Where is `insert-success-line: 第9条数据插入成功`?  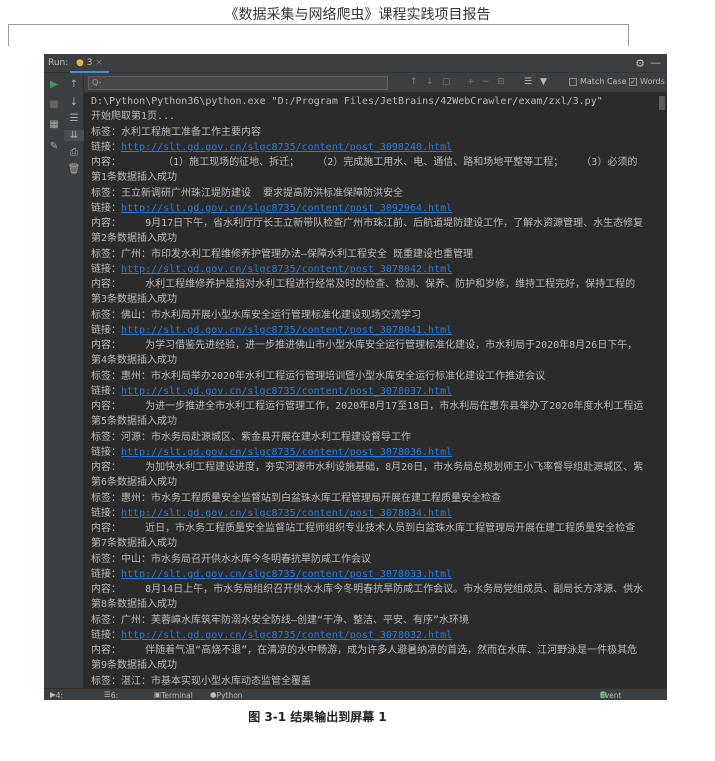 insert-success-line: 第9条数据插入成功 is located at coordinates (134, 666).